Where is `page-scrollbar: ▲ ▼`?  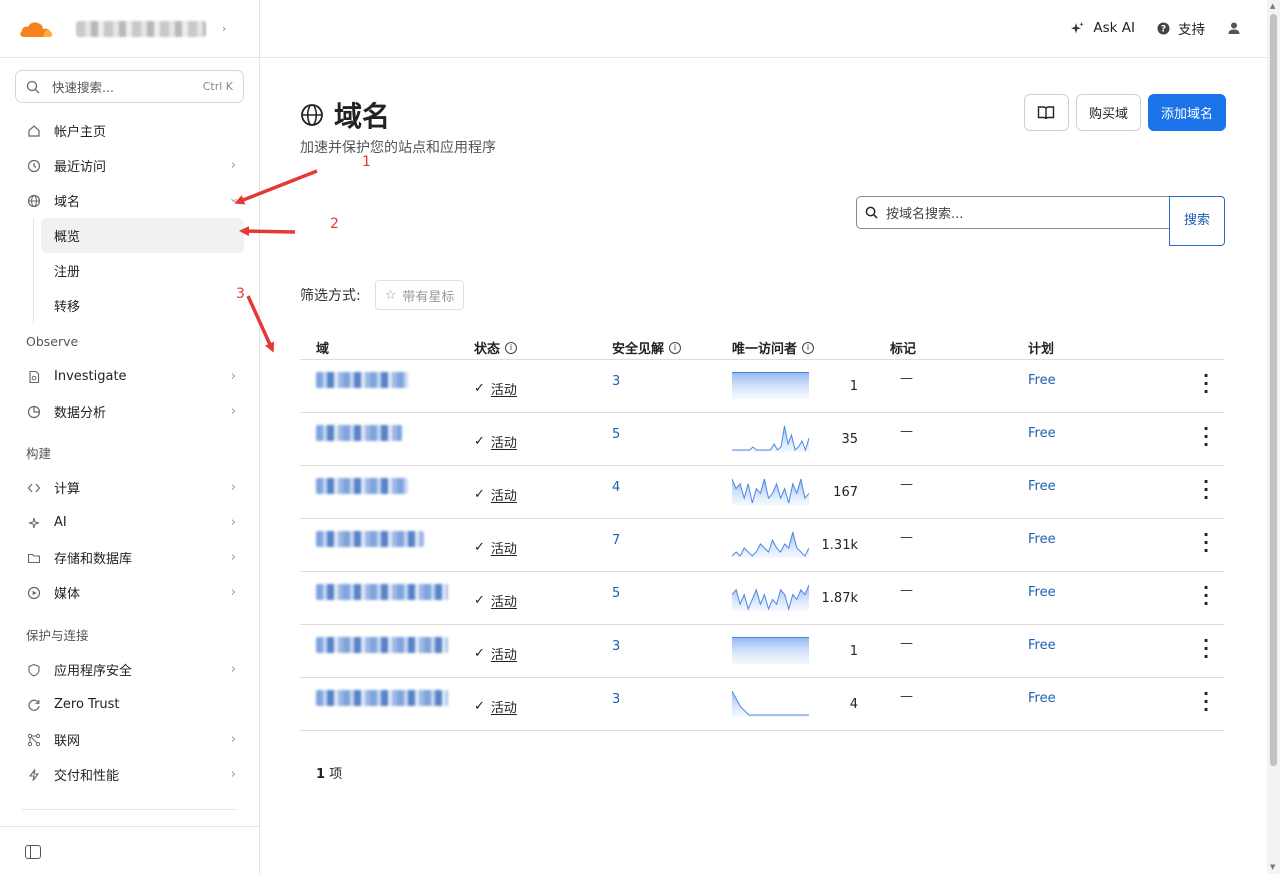 page-scrollbar: ▲ ▼ is located at coordinates (1273, 437).